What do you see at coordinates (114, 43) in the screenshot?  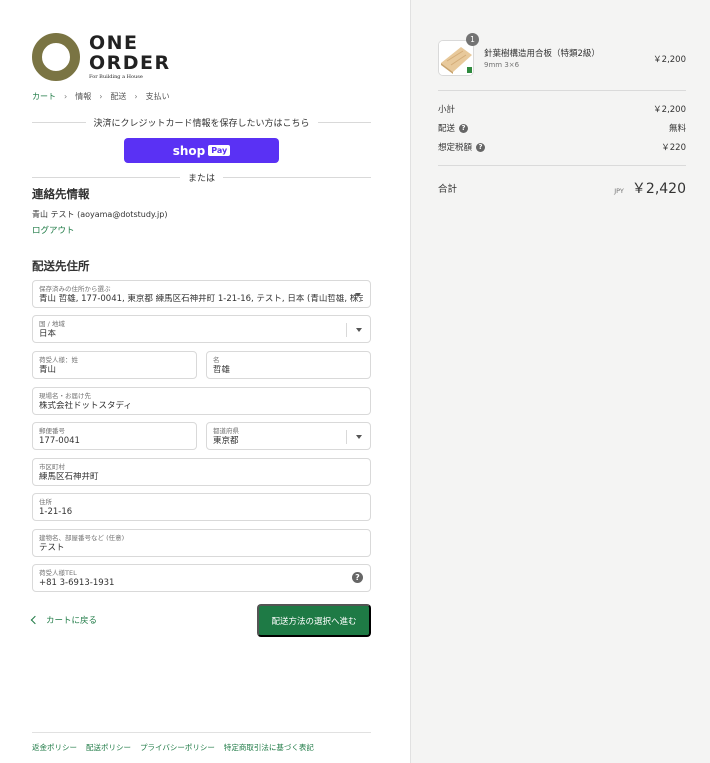 I see `logo-line1: ONE` at bounding box center [114, 43].